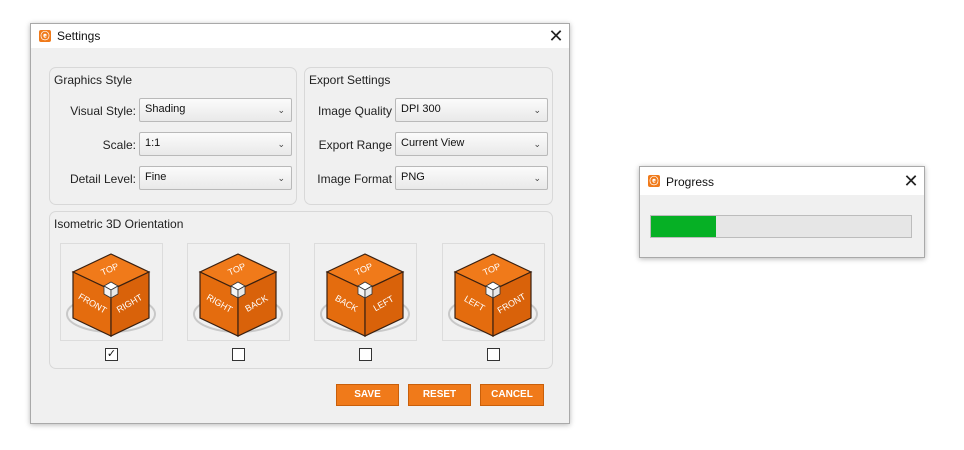  What do you see at coordinates (103, 111) in the screenshot?
I see `visual-style-label: Visual Style:` at bounding box center [103, 111].